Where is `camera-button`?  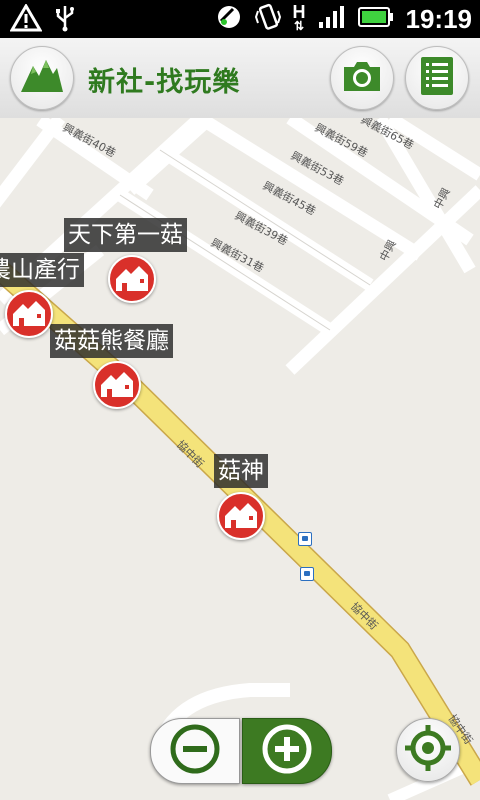
camera-button is located at coordinates (362, 78).